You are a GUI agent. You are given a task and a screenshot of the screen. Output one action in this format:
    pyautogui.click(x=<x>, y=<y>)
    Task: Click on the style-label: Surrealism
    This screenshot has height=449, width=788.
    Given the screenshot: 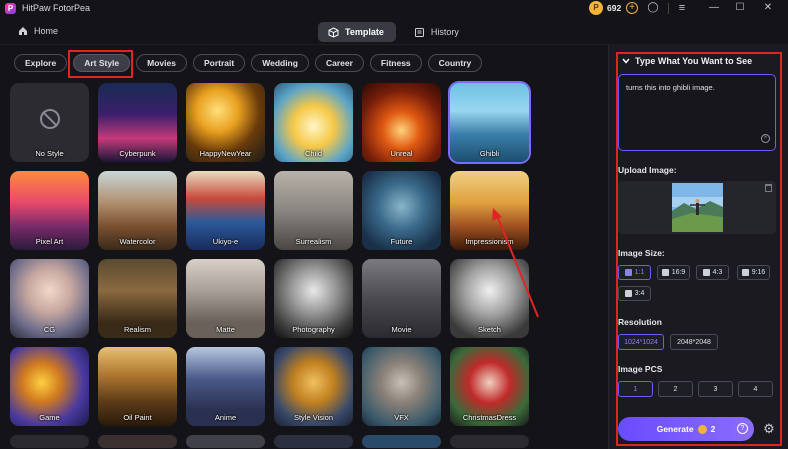 What is the action you would take?
    pyautogui.click(x=313, y=241)
    